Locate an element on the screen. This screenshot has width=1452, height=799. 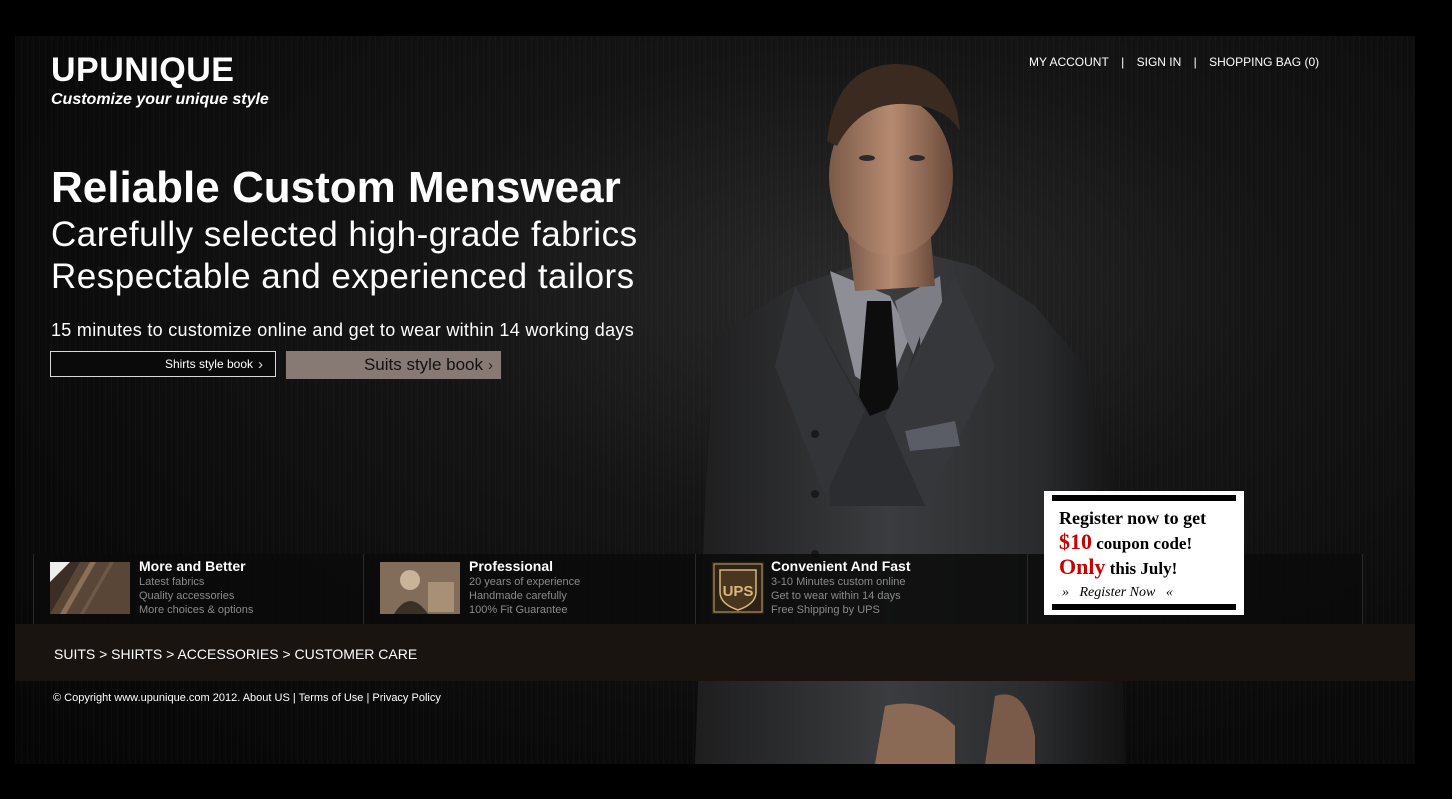
hero-subtitle-1: Carefully selected high-grade fabrics is located at coordinates (344, 234).